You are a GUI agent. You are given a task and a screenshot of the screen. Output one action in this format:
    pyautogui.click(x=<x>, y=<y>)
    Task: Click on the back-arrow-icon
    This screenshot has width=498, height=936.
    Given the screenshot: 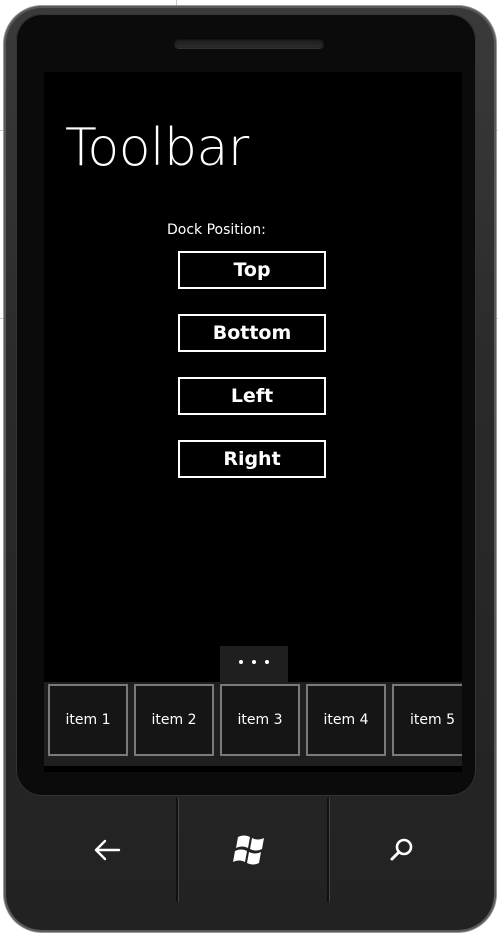 What is the action you would take?
    pyautogui.click(x=107, y=850)
    